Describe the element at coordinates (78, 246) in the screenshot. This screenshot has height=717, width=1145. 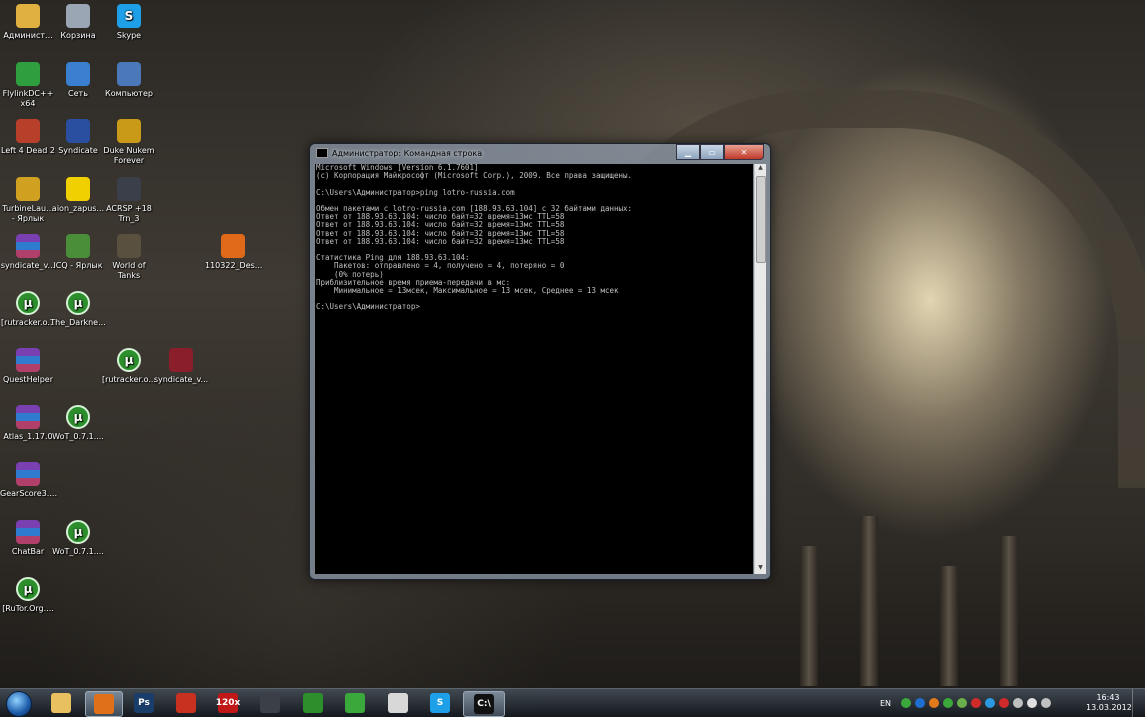
I see `shortcut-icon` at that location.